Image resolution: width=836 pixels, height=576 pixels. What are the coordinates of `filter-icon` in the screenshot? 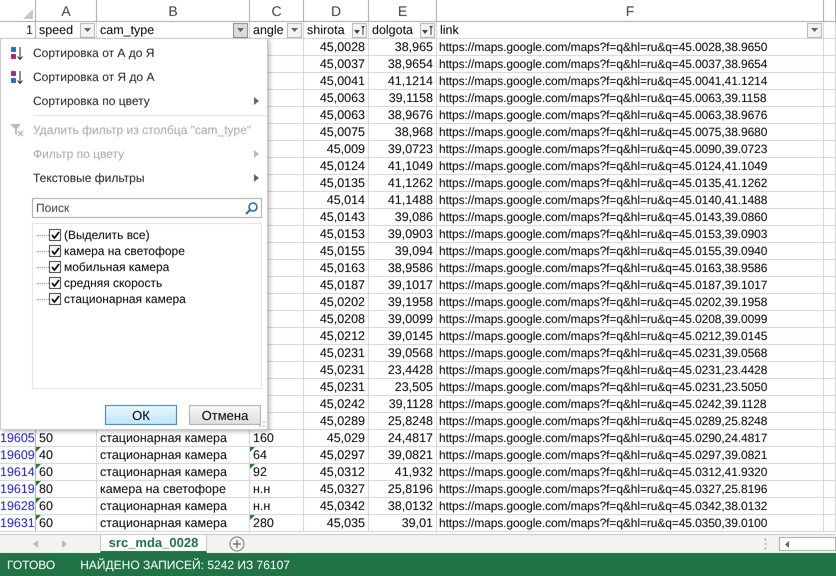 It's located at (359, 30).